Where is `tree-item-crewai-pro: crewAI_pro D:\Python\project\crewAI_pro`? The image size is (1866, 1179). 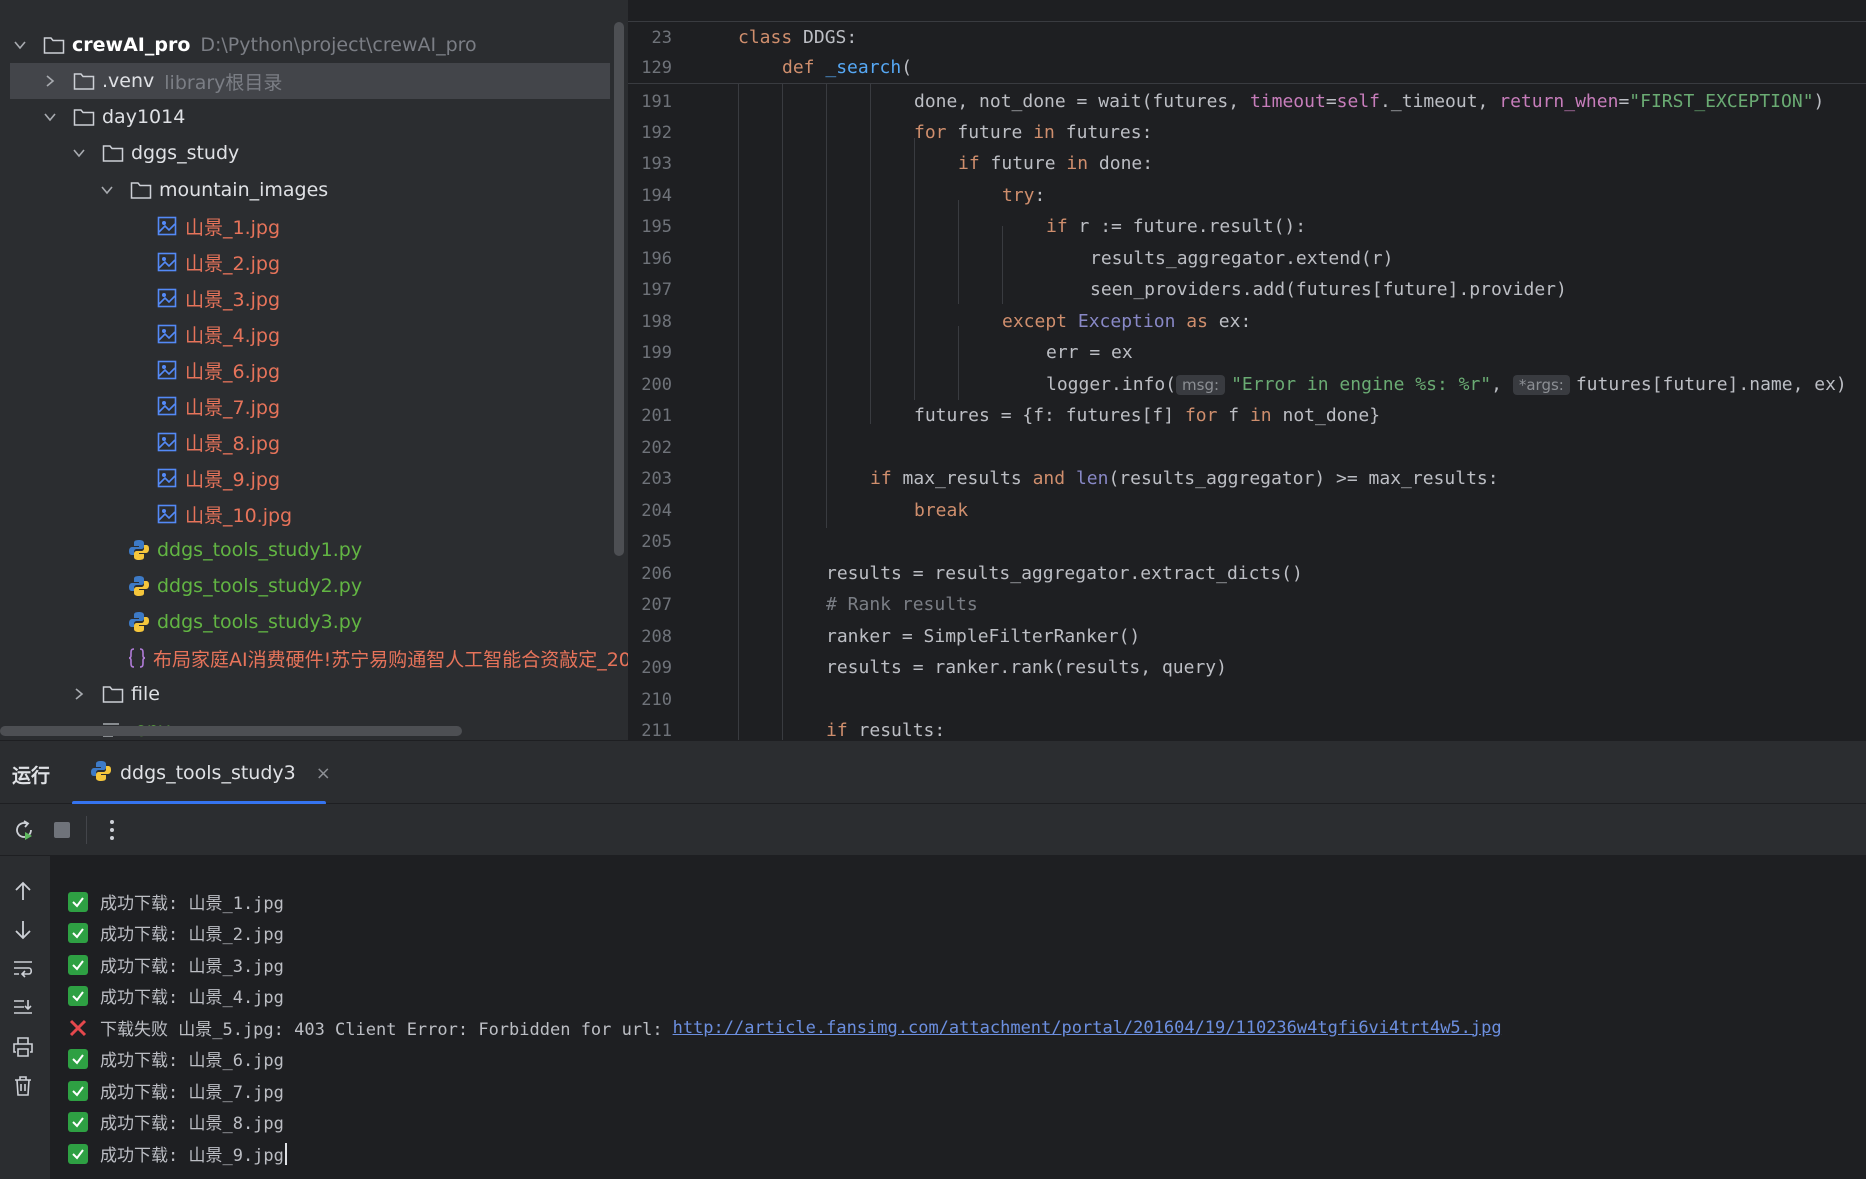 tree-item-crewai-pro: crewAI_pro D:\Python\project\crewAI_pro is located at coordinates (307, 45).